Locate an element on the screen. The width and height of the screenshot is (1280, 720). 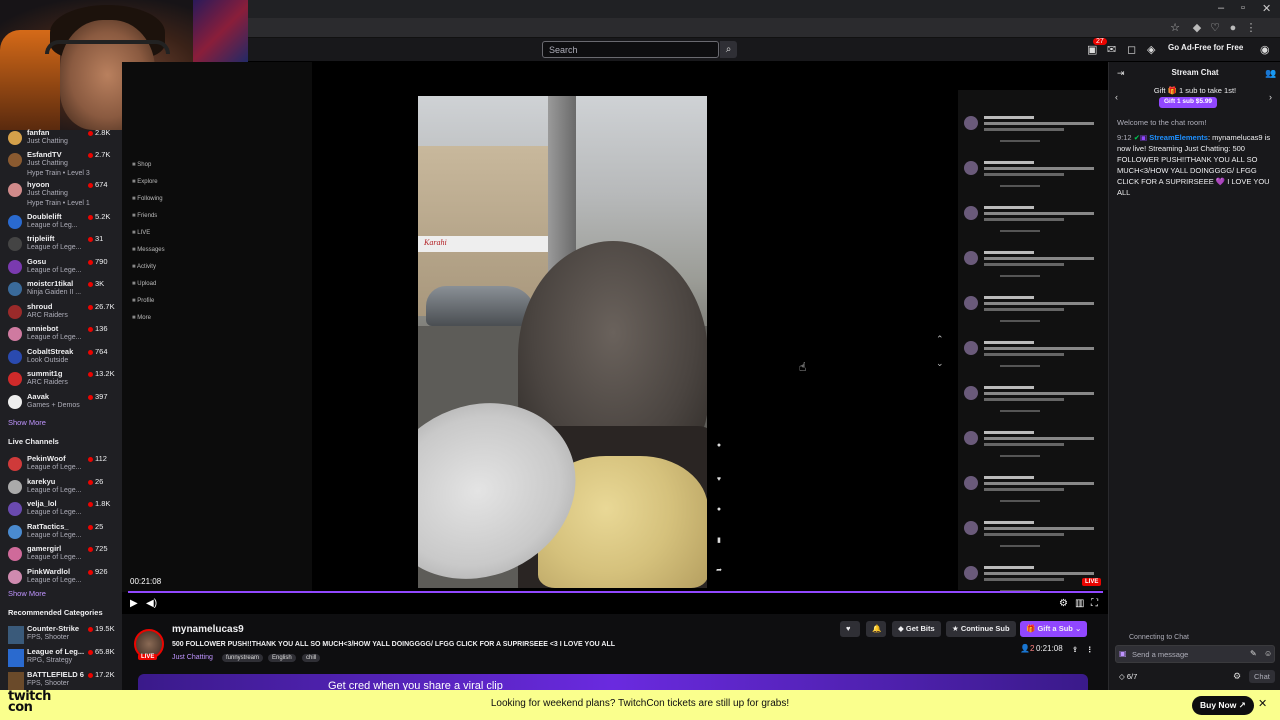
chat-send-button: Chat is located at coordinates (1262, 676).